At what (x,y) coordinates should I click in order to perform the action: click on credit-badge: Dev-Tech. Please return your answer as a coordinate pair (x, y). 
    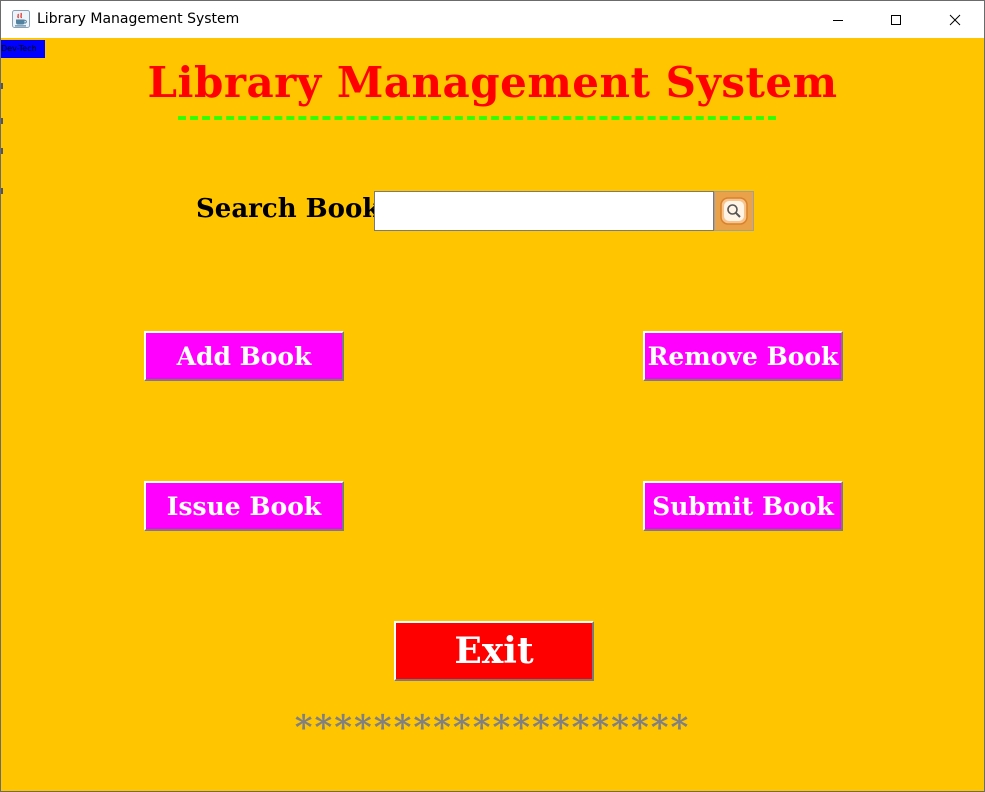
    Looking at the image, I should click on (23, 49).